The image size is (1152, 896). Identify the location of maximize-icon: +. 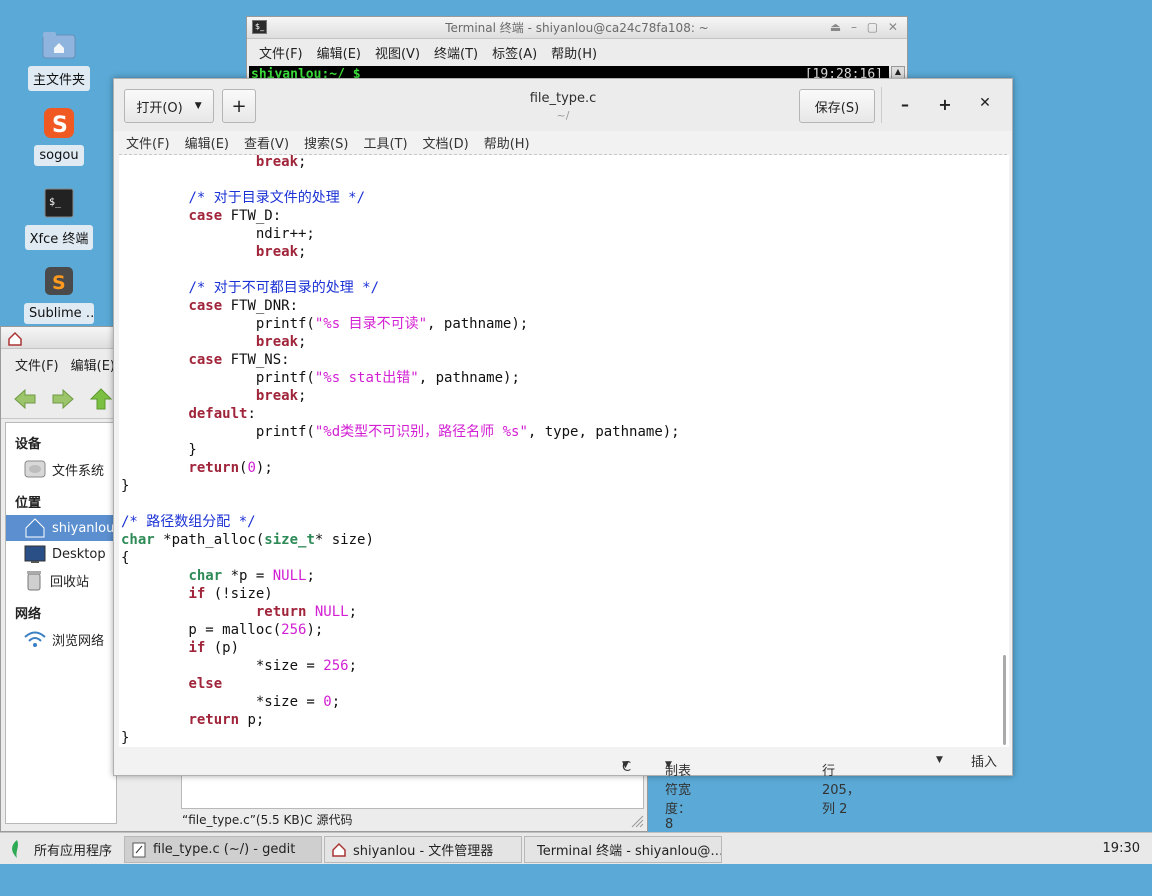
(945, 105).